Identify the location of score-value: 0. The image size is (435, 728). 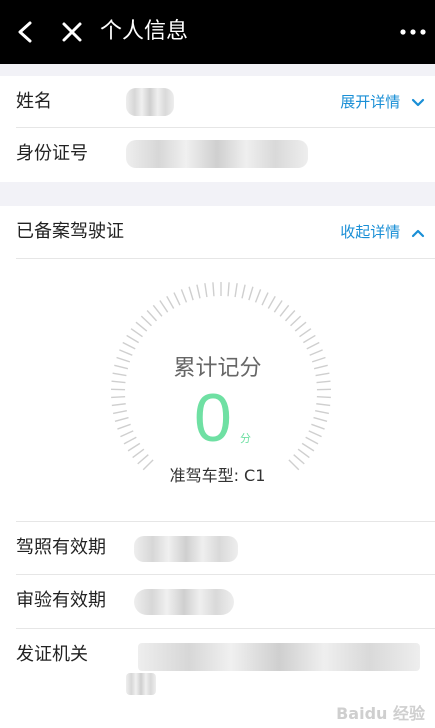
(213, 418).